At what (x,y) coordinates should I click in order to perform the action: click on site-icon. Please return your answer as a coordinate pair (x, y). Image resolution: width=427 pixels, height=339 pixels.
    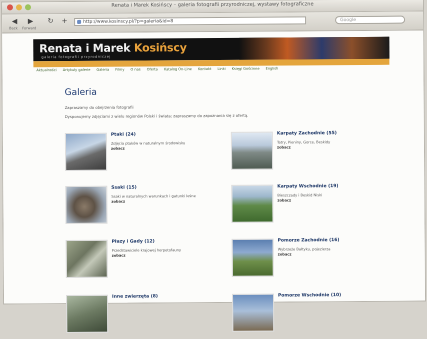
    Looking at the image, I should click on (79, 21).